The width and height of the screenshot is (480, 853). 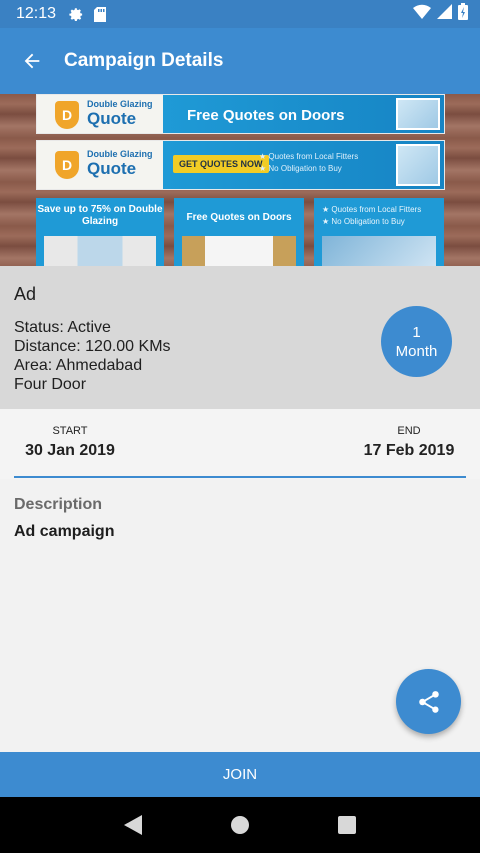 I want to click on system-nav-bar, so click(x=240, y=825).